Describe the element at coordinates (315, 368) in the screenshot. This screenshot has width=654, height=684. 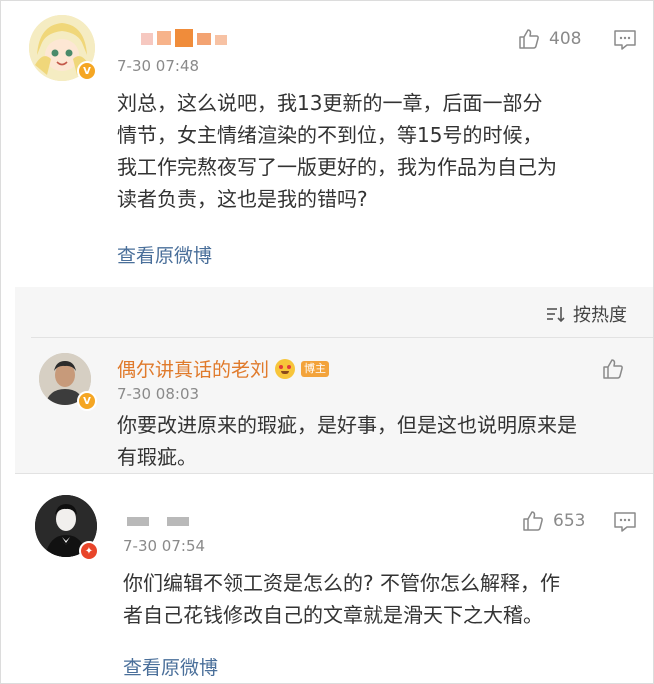
I see `blogger-tag: 博主` at that location.